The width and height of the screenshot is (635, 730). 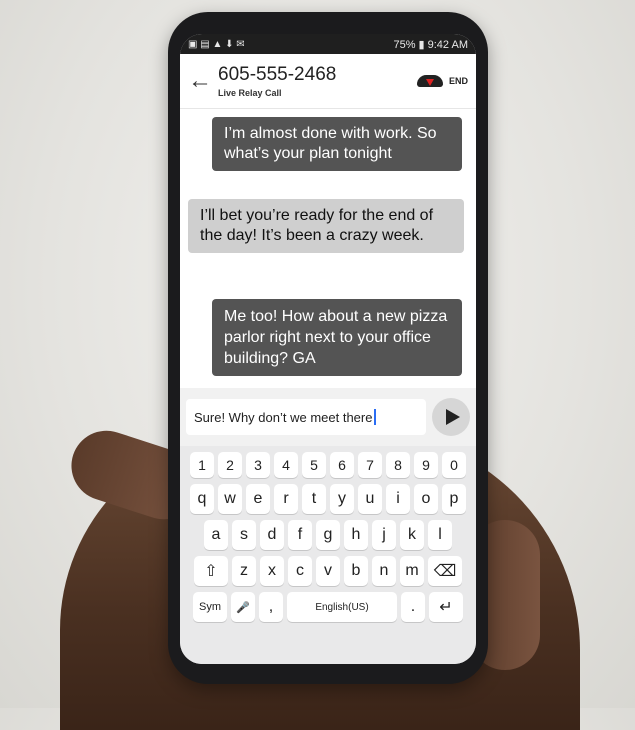 What do you see at coordinates (216, 535) in the screenshot?
I see `key-a: a` at bounding box center [216, 535].